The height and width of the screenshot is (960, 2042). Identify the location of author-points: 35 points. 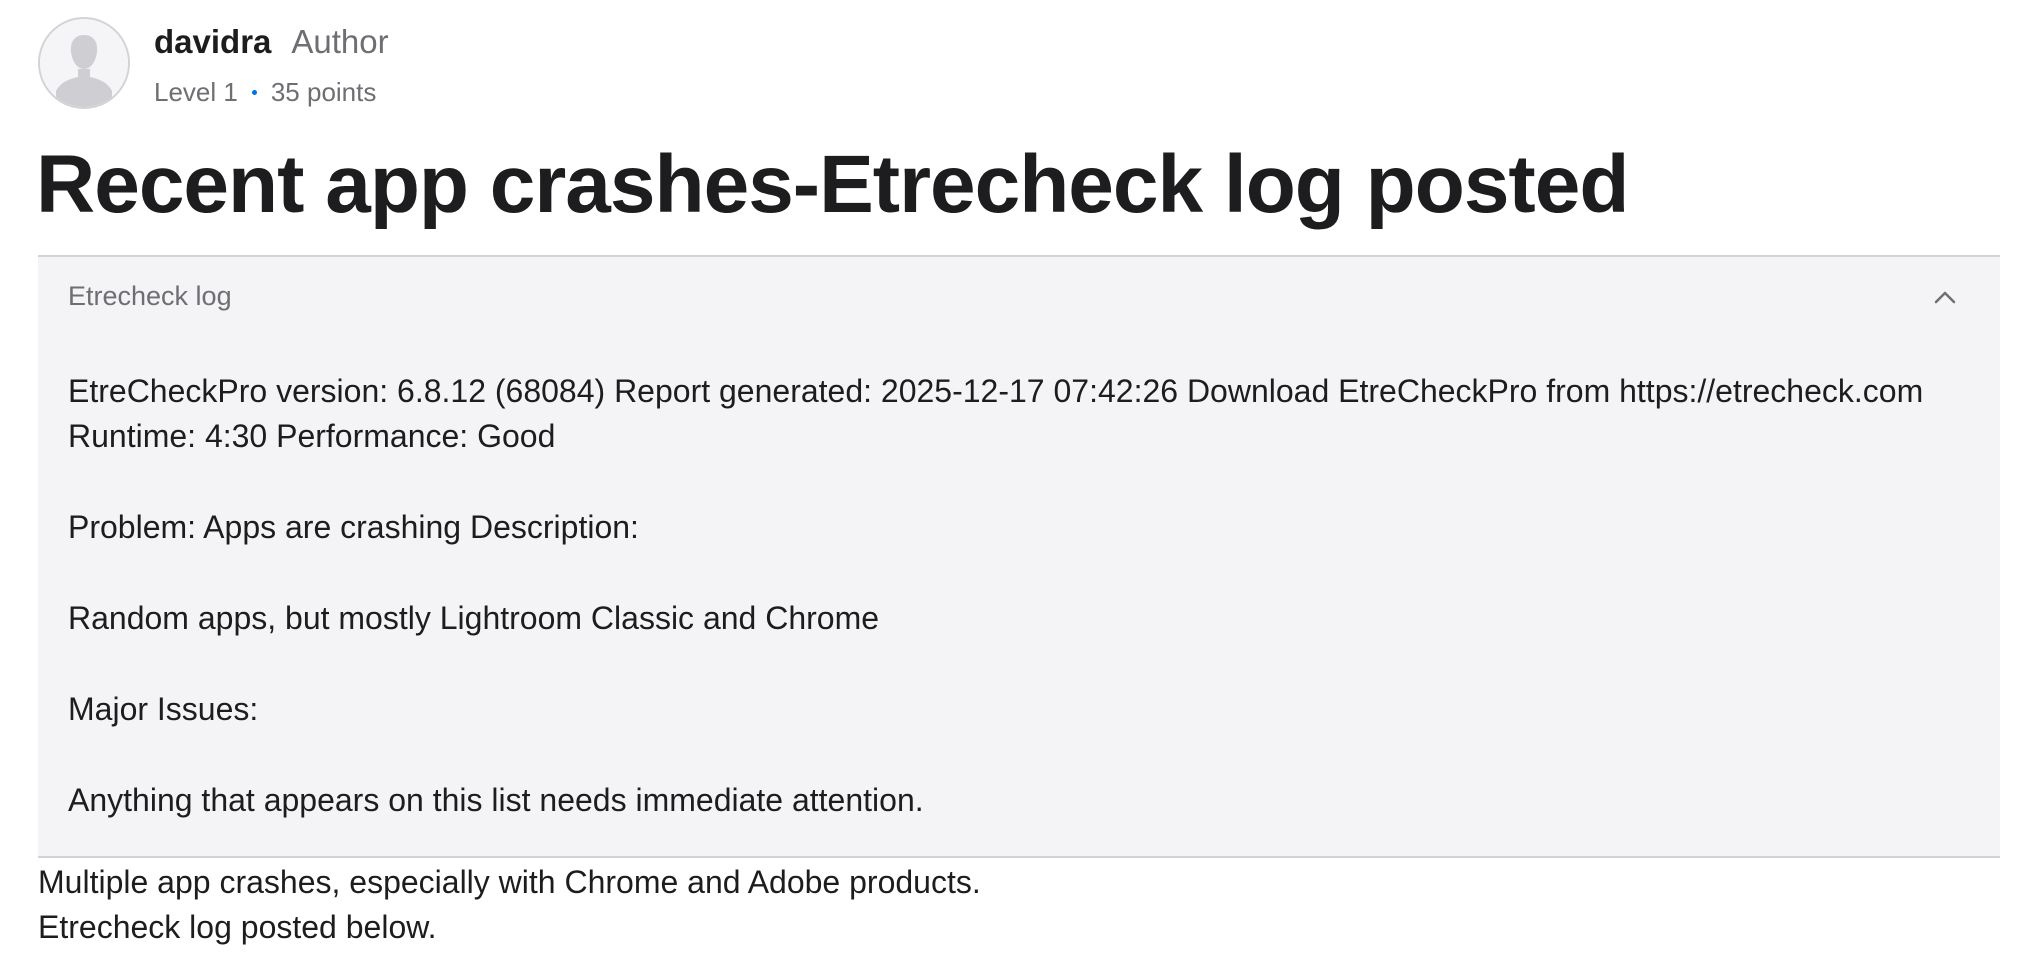
(323, 92).